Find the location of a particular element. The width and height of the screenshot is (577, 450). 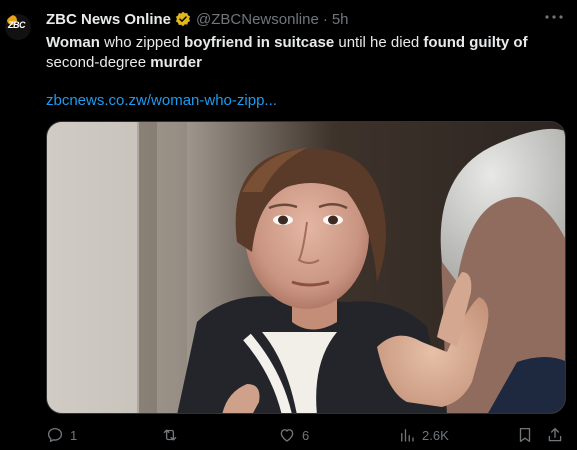

retweet-icon is located at coordinates (170, 435).